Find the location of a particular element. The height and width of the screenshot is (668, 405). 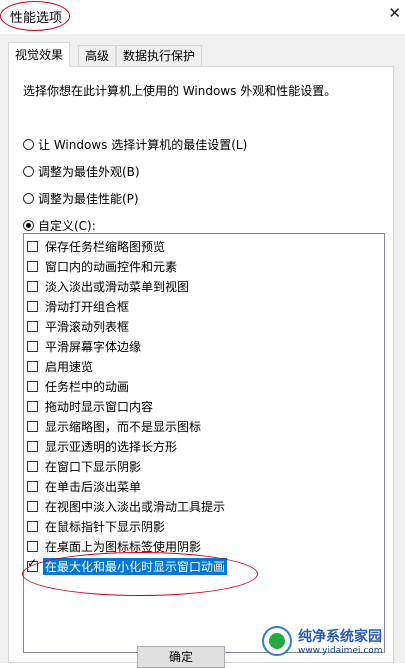

list-item-label: 拖动时显示窗口内容 is located at coordinates (99, 406).